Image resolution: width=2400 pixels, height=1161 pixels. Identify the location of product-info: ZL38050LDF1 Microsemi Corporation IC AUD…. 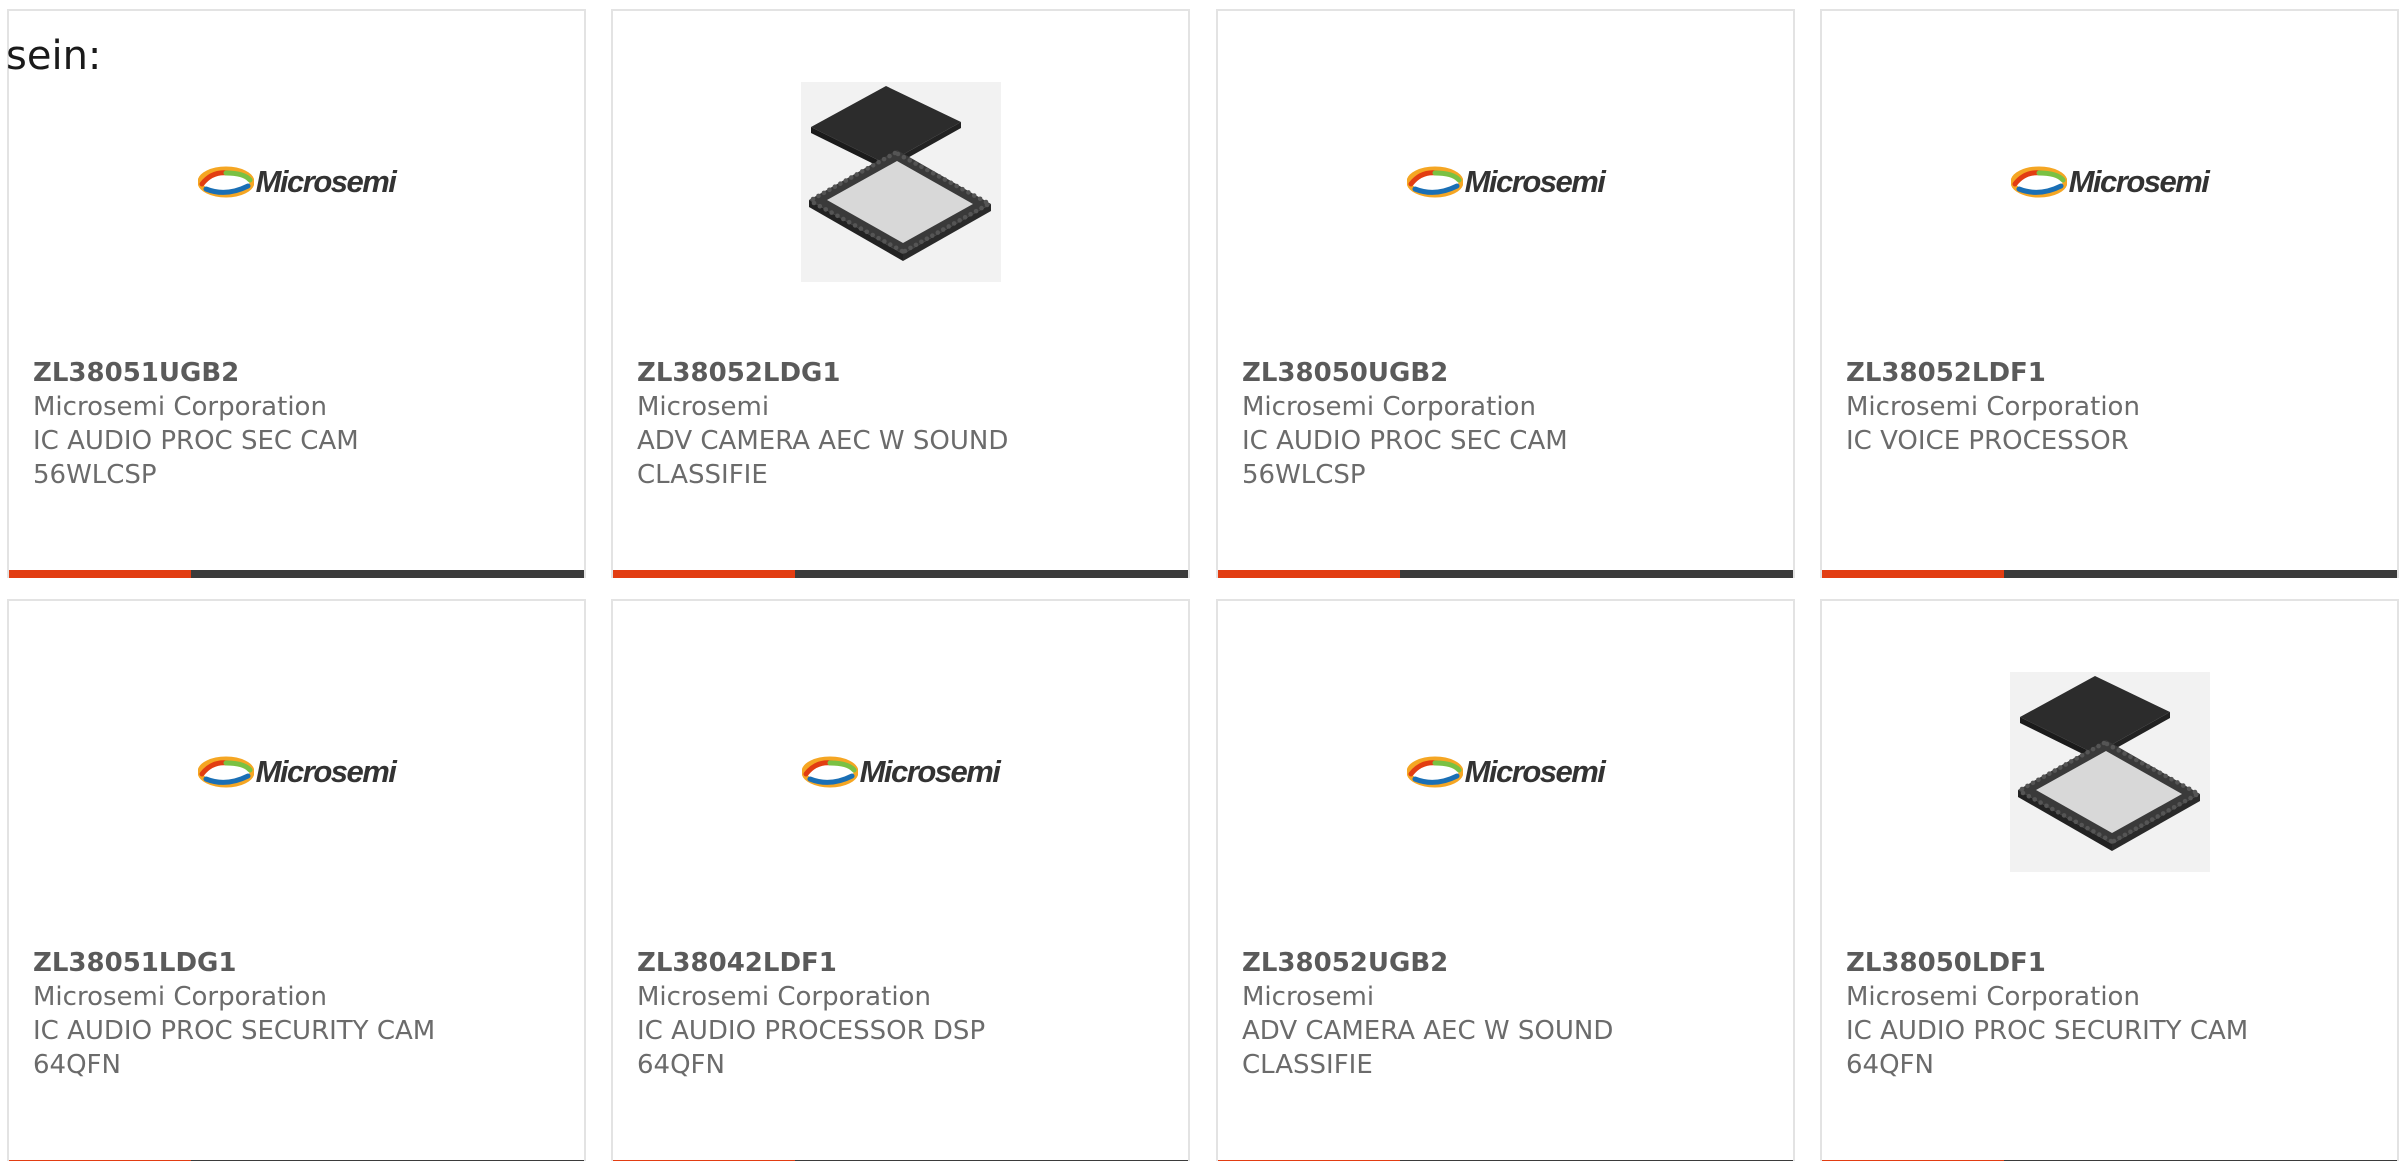
(2111, 1014).